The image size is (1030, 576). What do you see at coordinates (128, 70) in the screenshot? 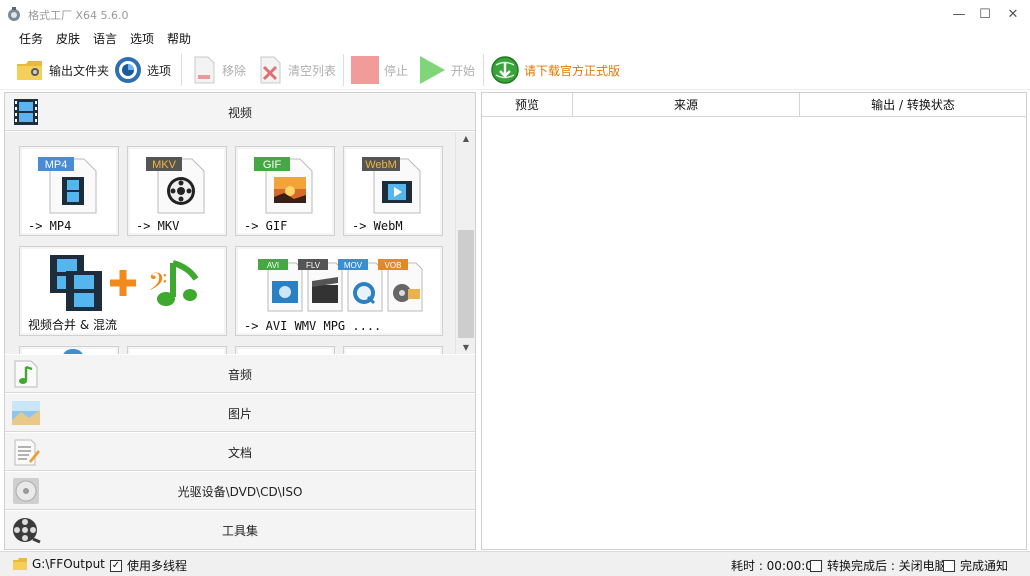
I see `gear-icon` at bounding box center [128, 70].